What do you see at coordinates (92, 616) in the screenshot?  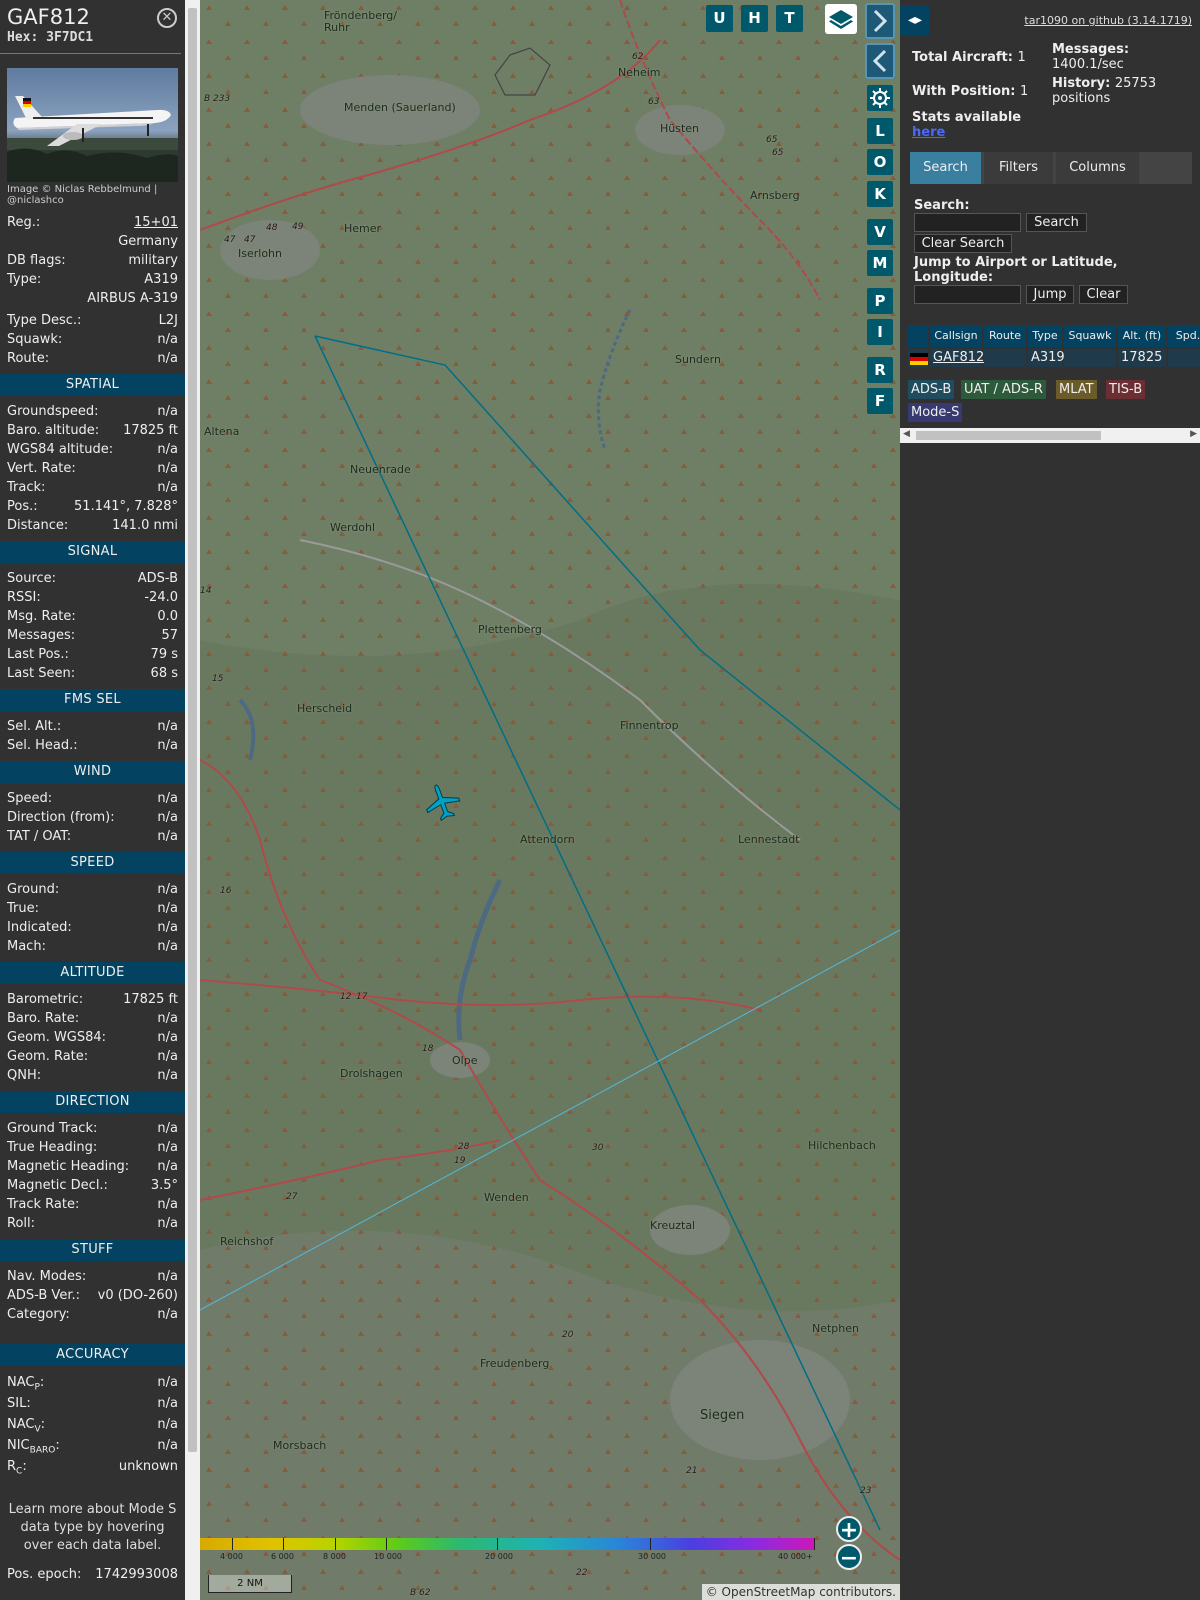 I see `detail-row: Msg. Rate: 0.0` at bounding box center [92, 616].